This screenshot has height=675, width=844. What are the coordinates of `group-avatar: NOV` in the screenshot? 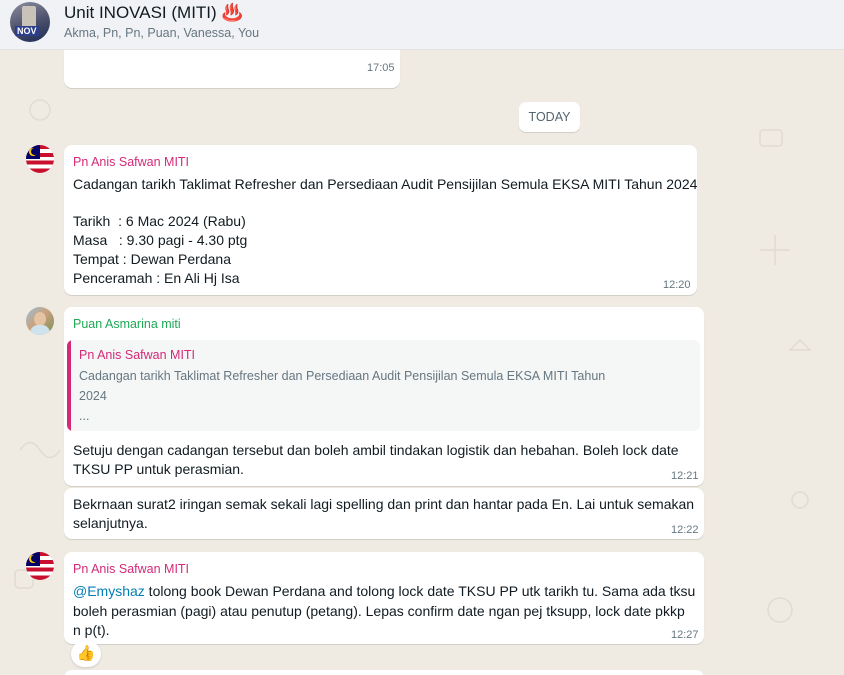 It's located at (30, 22).